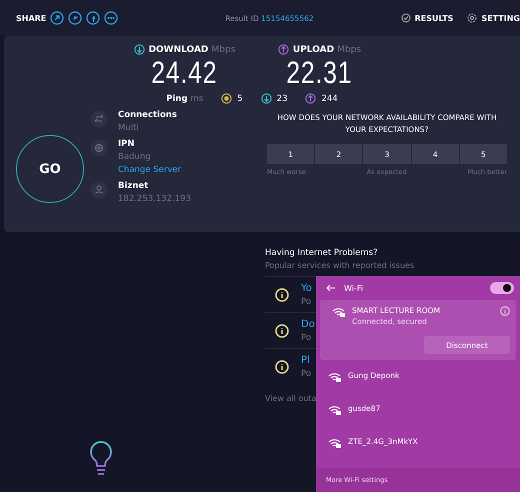 This screenshot has width=520, height=492. Describe the element at coordinates (50, 169) in the screenshot. I see `go-button: GO` at that location.